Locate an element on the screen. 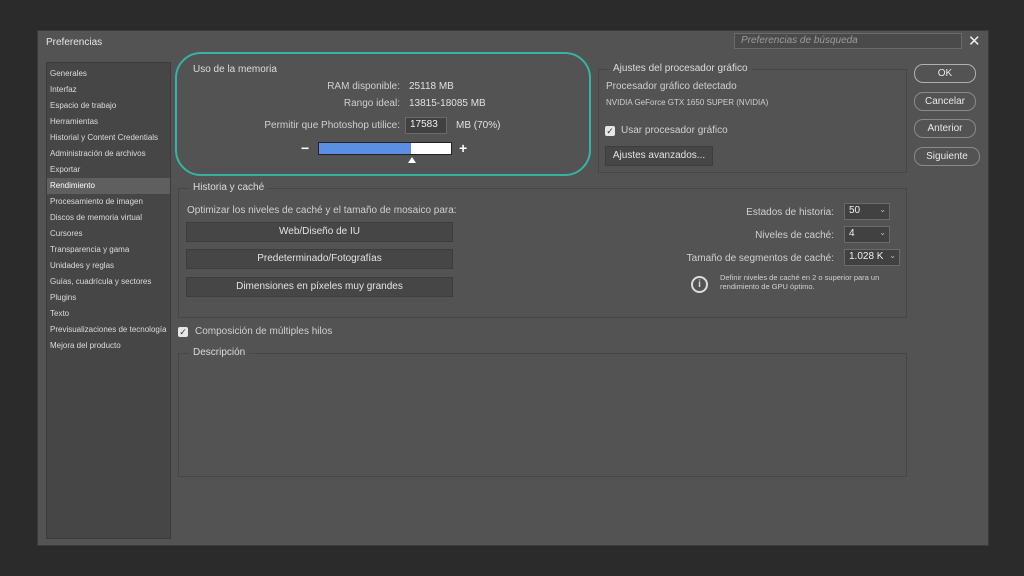 This screenshot has width=1024, height=576. memory-usage-title: Uso de la memoria is located at coordinates (235, 69).